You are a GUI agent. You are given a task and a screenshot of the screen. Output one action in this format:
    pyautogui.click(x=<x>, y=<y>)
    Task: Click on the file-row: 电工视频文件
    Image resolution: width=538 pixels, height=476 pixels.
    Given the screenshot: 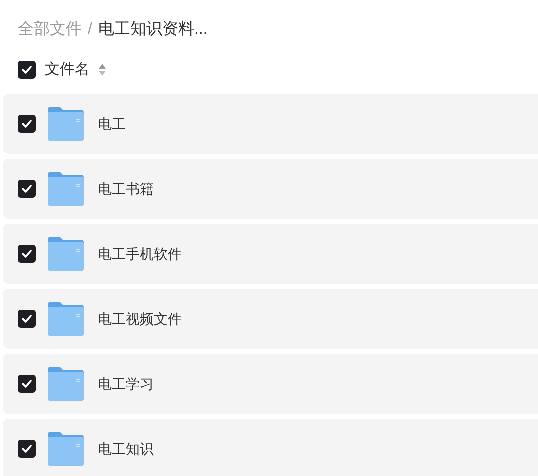 What is the action you would take?
    pyautogui.click(x=270, y=319)
    